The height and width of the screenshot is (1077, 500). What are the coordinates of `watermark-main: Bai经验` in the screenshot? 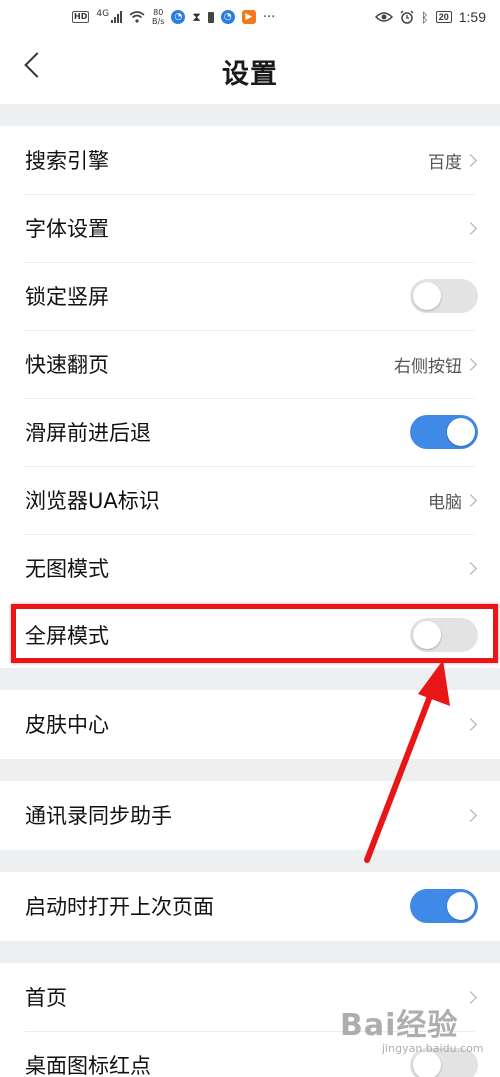 It's located at (399, 1025).